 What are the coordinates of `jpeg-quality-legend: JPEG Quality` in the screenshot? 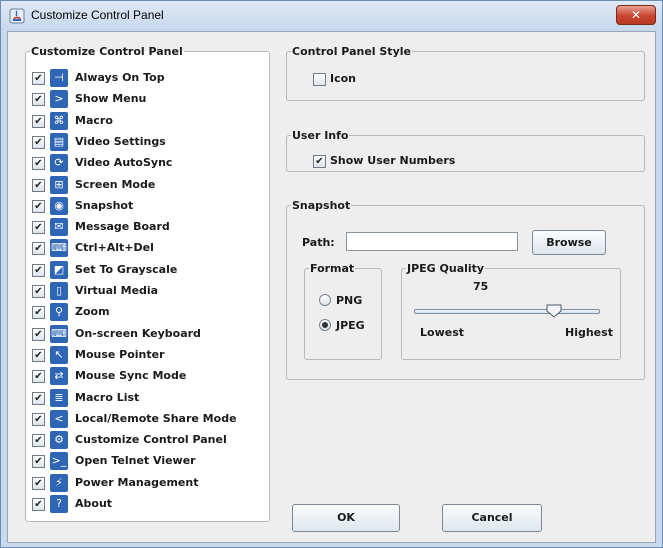 It's located at (446, 268).